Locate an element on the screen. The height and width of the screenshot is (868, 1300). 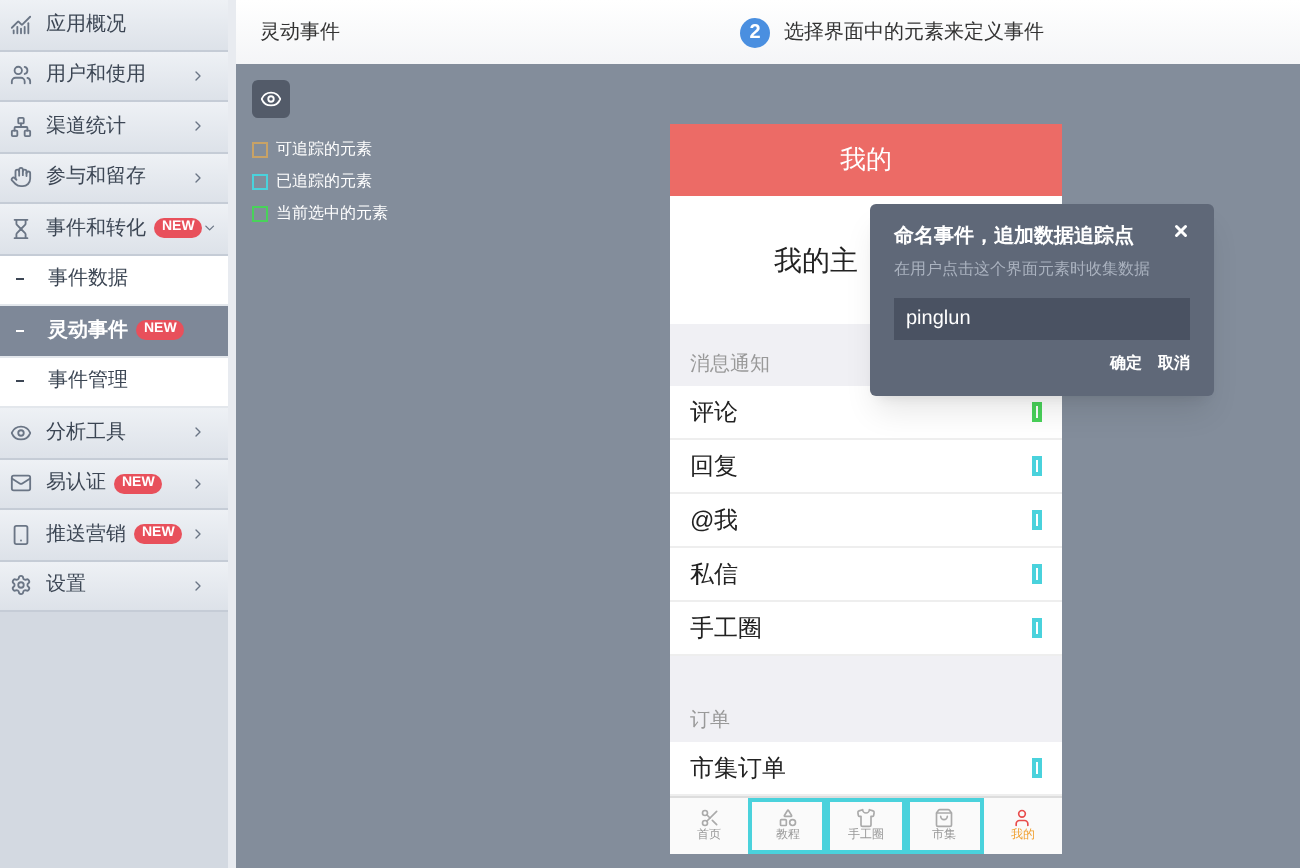
sidebar-subitem: 事件数据 is located at coordinates (114, 280).